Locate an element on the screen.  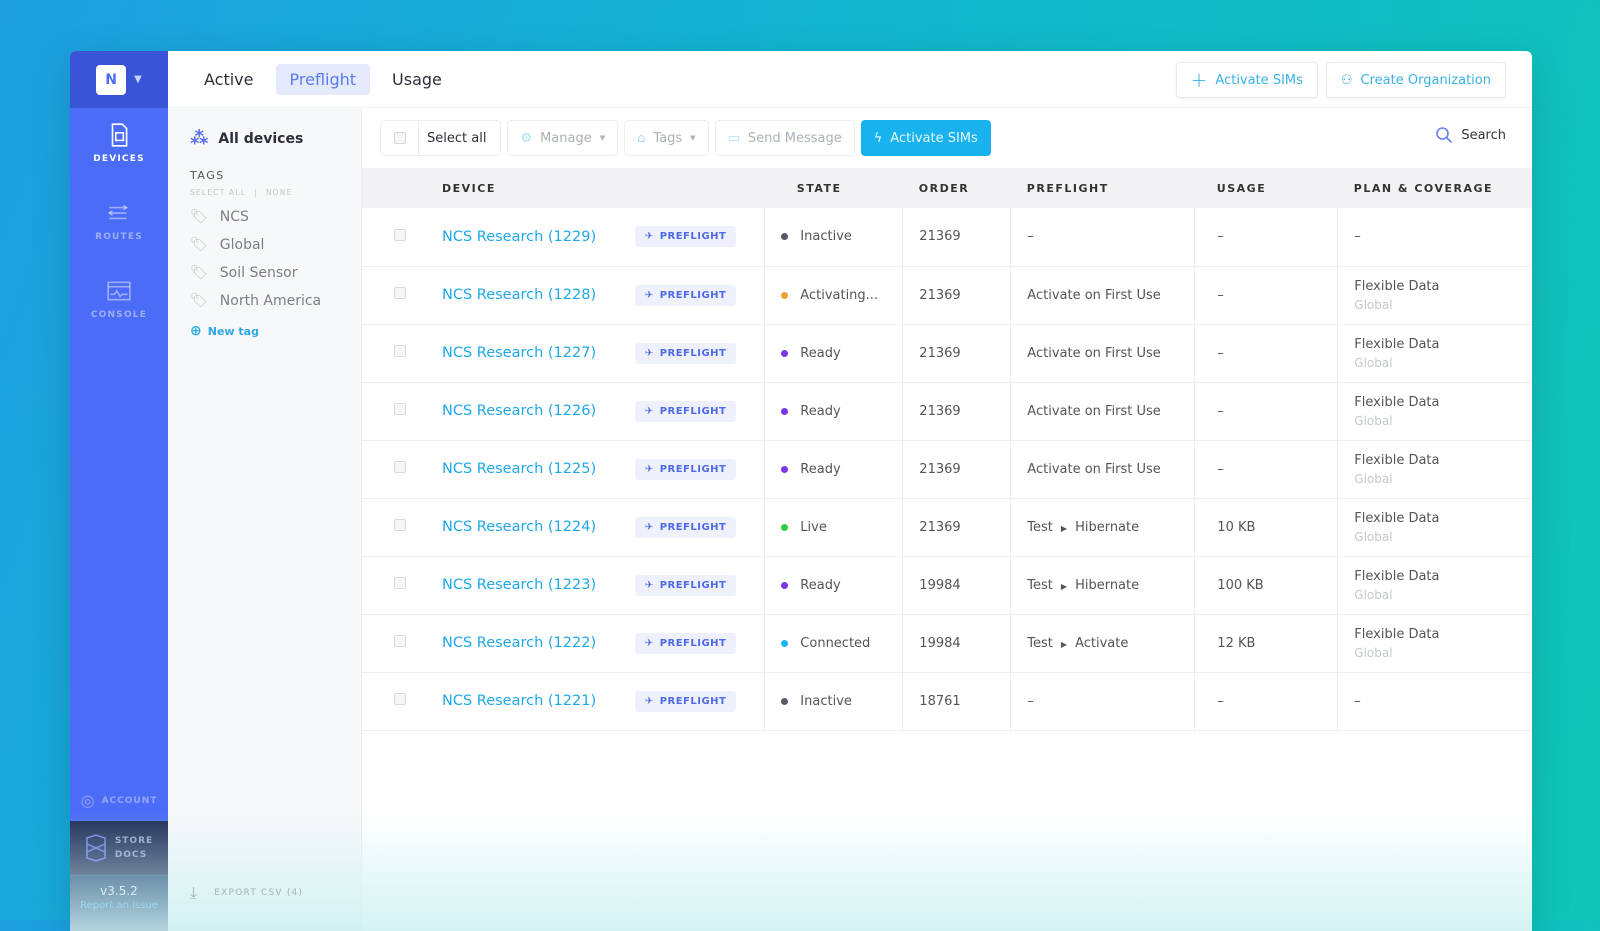
preflight-action: Activate on First Use is located at coordinates (1094, 353).